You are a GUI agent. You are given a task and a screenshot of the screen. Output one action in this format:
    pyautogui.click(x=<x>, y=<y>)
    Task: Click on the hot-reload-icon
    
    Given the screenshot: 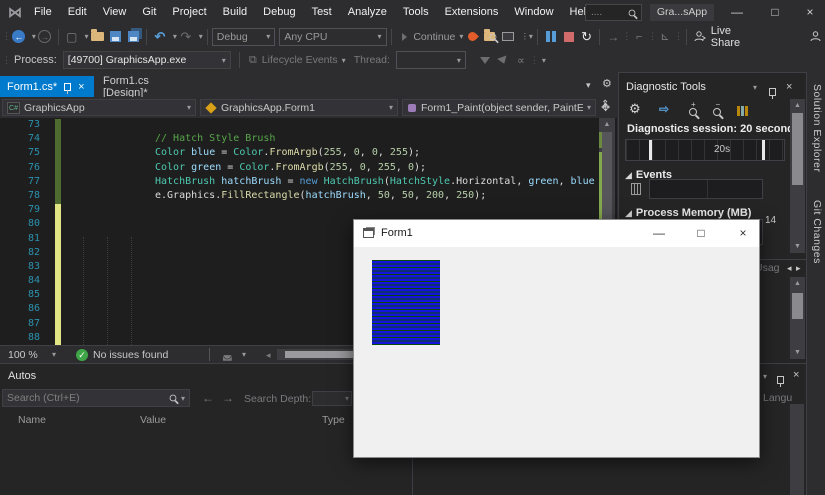 What is the action you would take?
    pyautogui.click(x=472, y=37)
    